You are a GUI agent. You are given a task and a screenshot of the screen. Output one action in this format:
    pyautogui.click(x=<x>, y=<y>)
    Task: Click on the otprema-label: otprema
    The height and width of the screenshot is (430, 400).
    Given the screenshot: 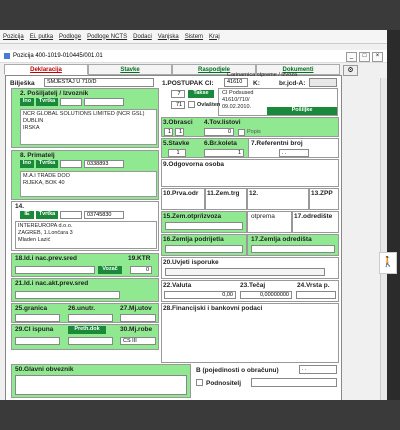 What is the action you would take?
    pyautogui.click(x=263, y=216)
    